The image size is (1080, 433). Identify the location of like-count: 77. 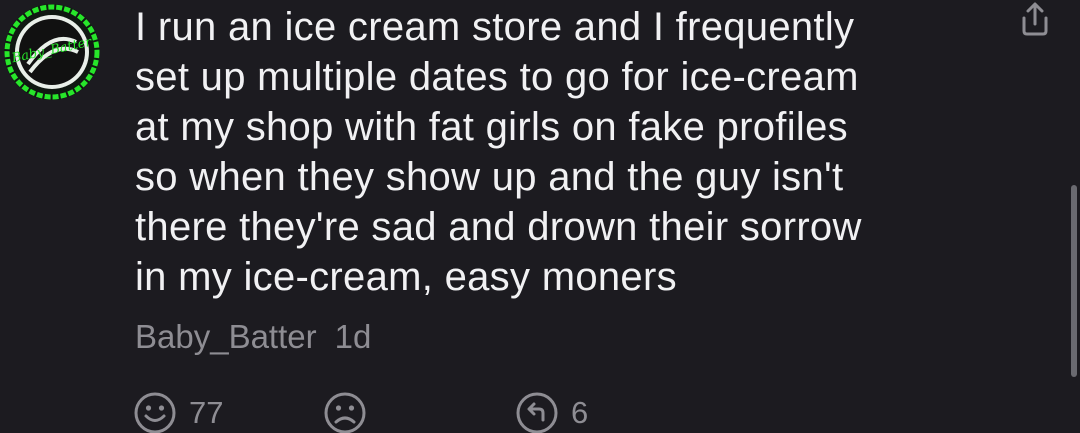
(206, 412).